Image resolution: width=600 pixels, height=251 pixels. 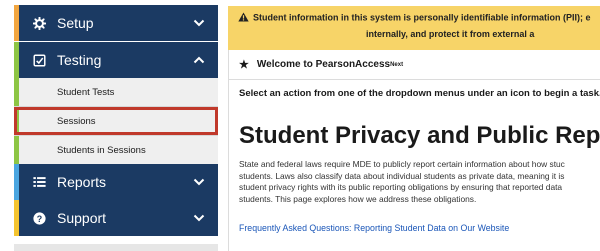 I want to click on sidebar-item-students-in-sessions: Students in Sessions, so click(x=116, y=150).